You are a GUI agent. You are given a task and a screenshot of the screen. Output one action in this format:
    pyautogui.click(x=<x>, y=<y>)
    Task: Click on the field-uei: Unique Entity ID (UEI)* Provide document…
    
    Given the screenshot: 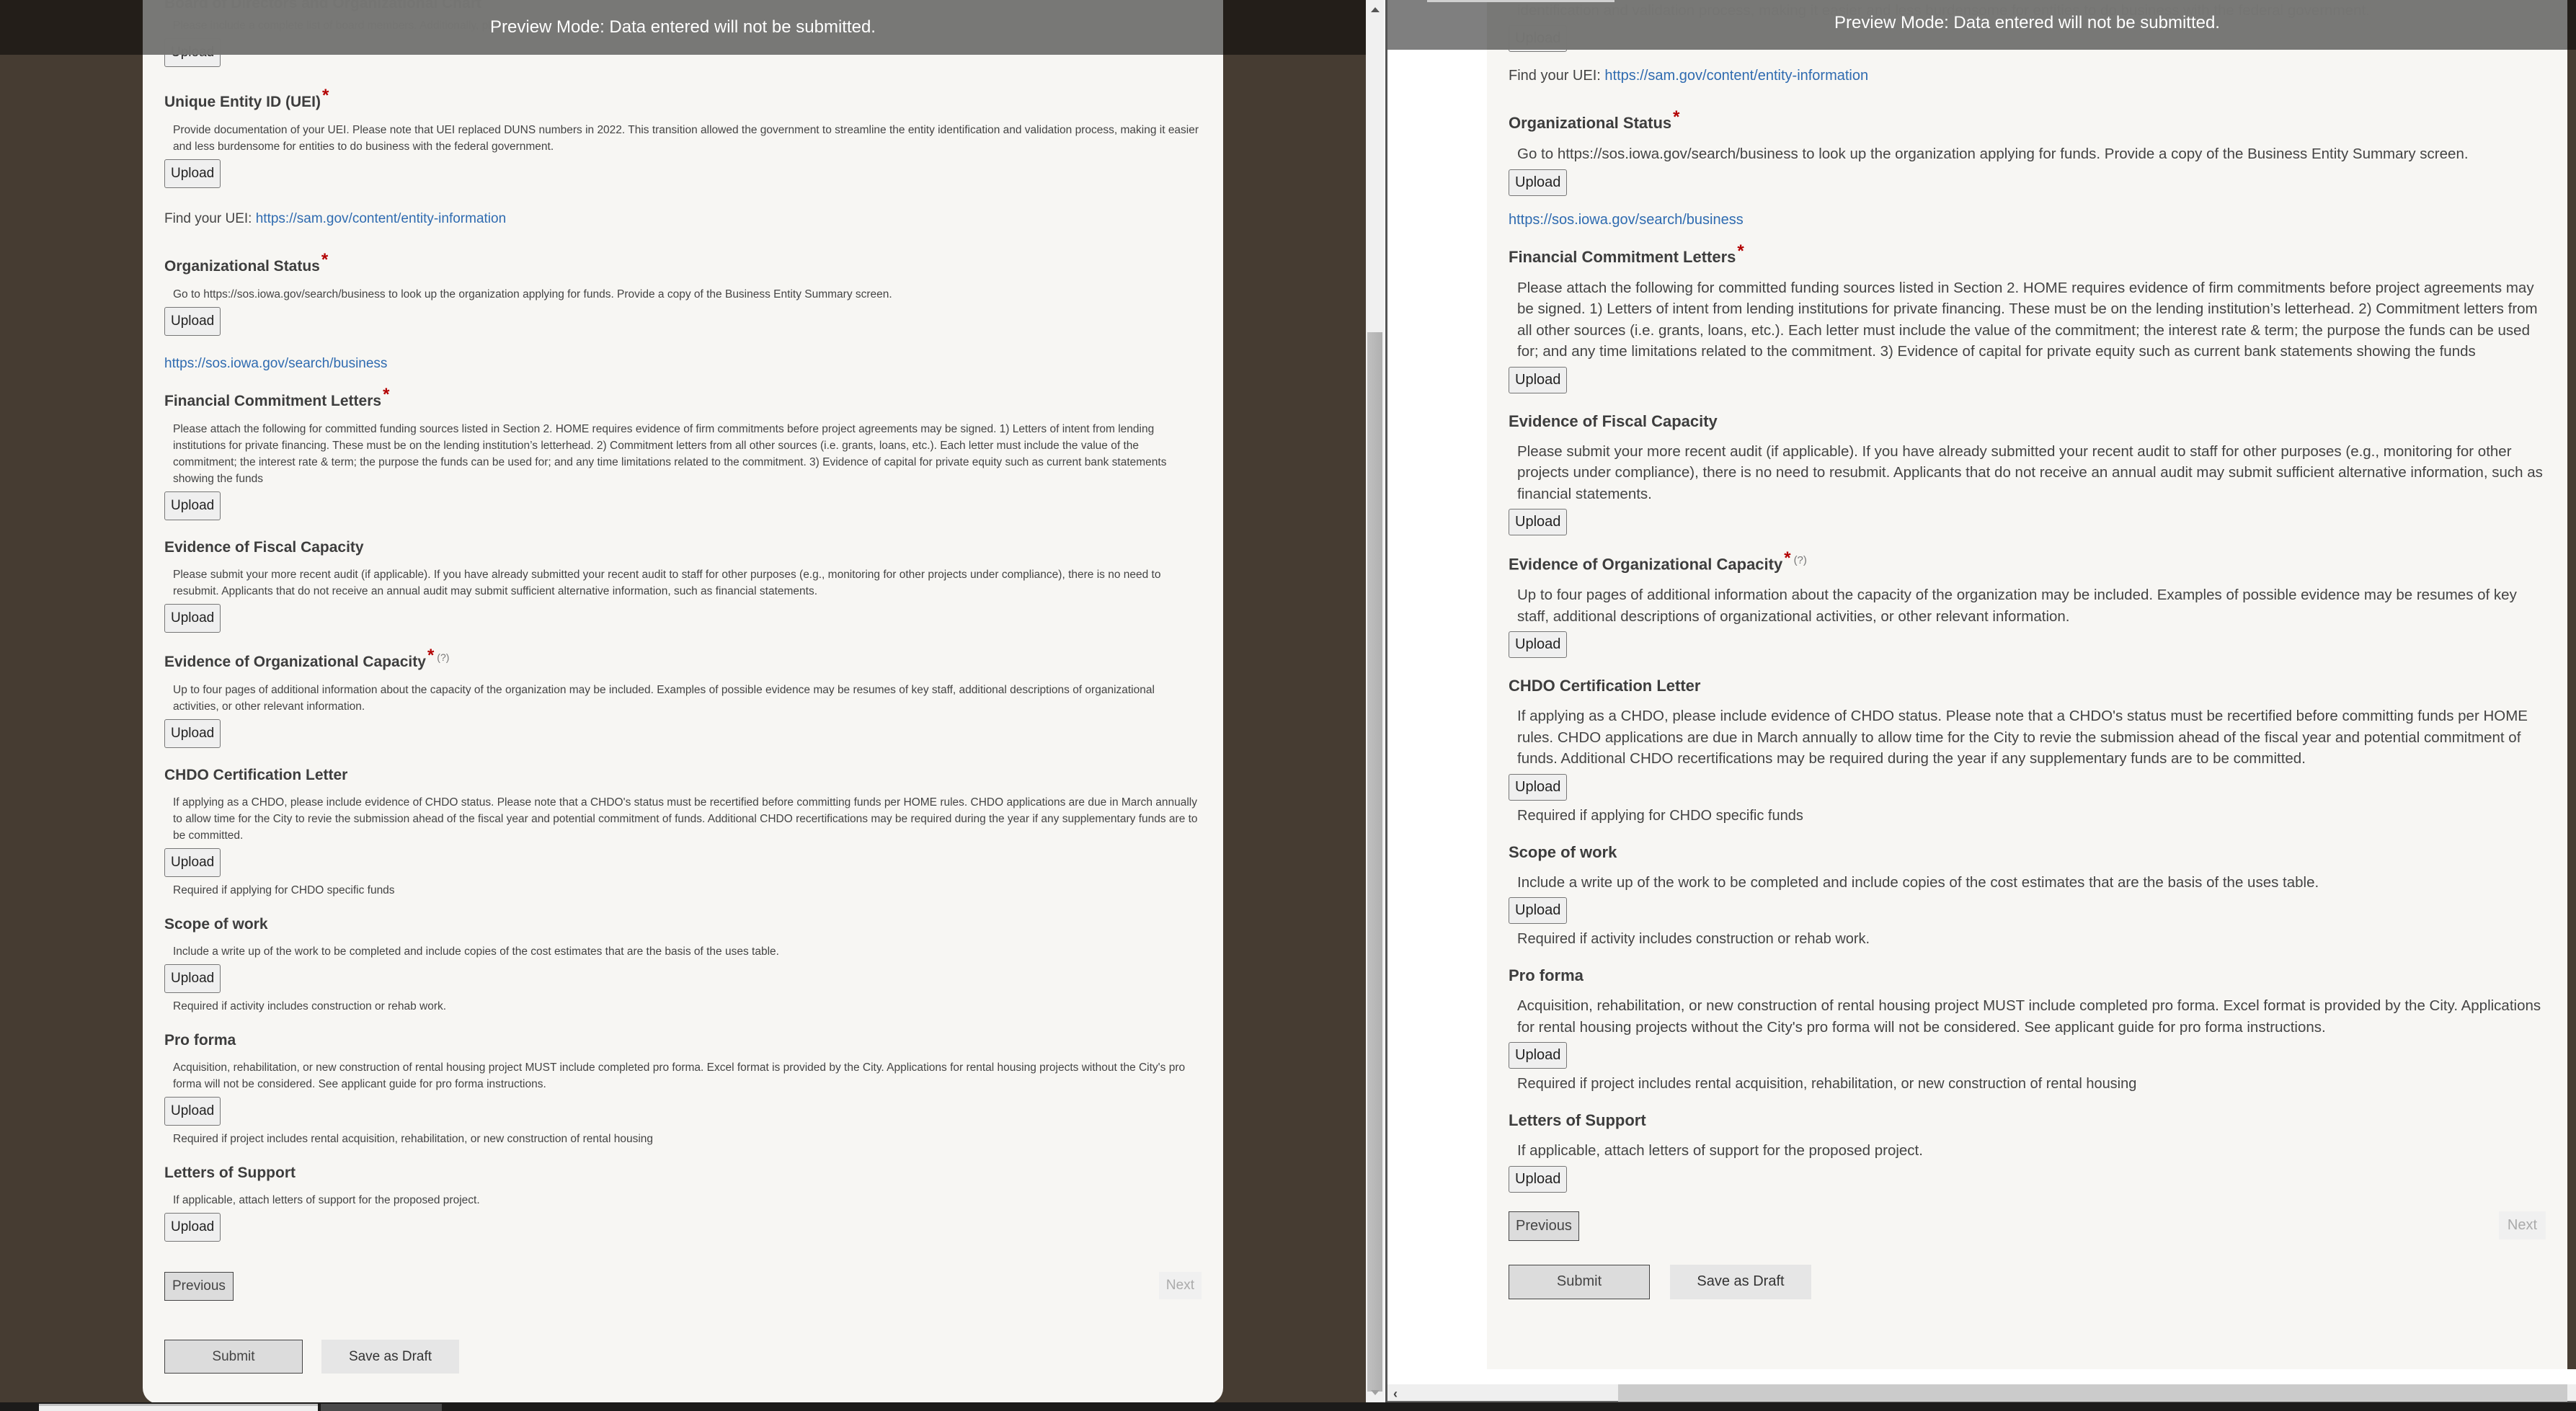 What is the action you would take?
    pyautogui.click(x=683, y=147)
    